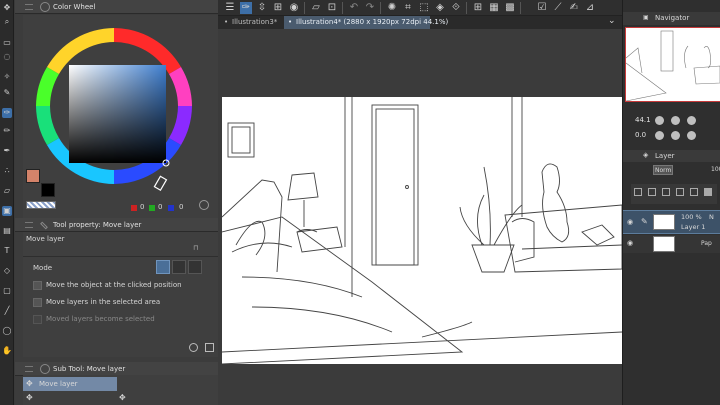  Describe the element at coordinates (43, 268) in the screenshot. I see `mode-label: Mode` at that location.